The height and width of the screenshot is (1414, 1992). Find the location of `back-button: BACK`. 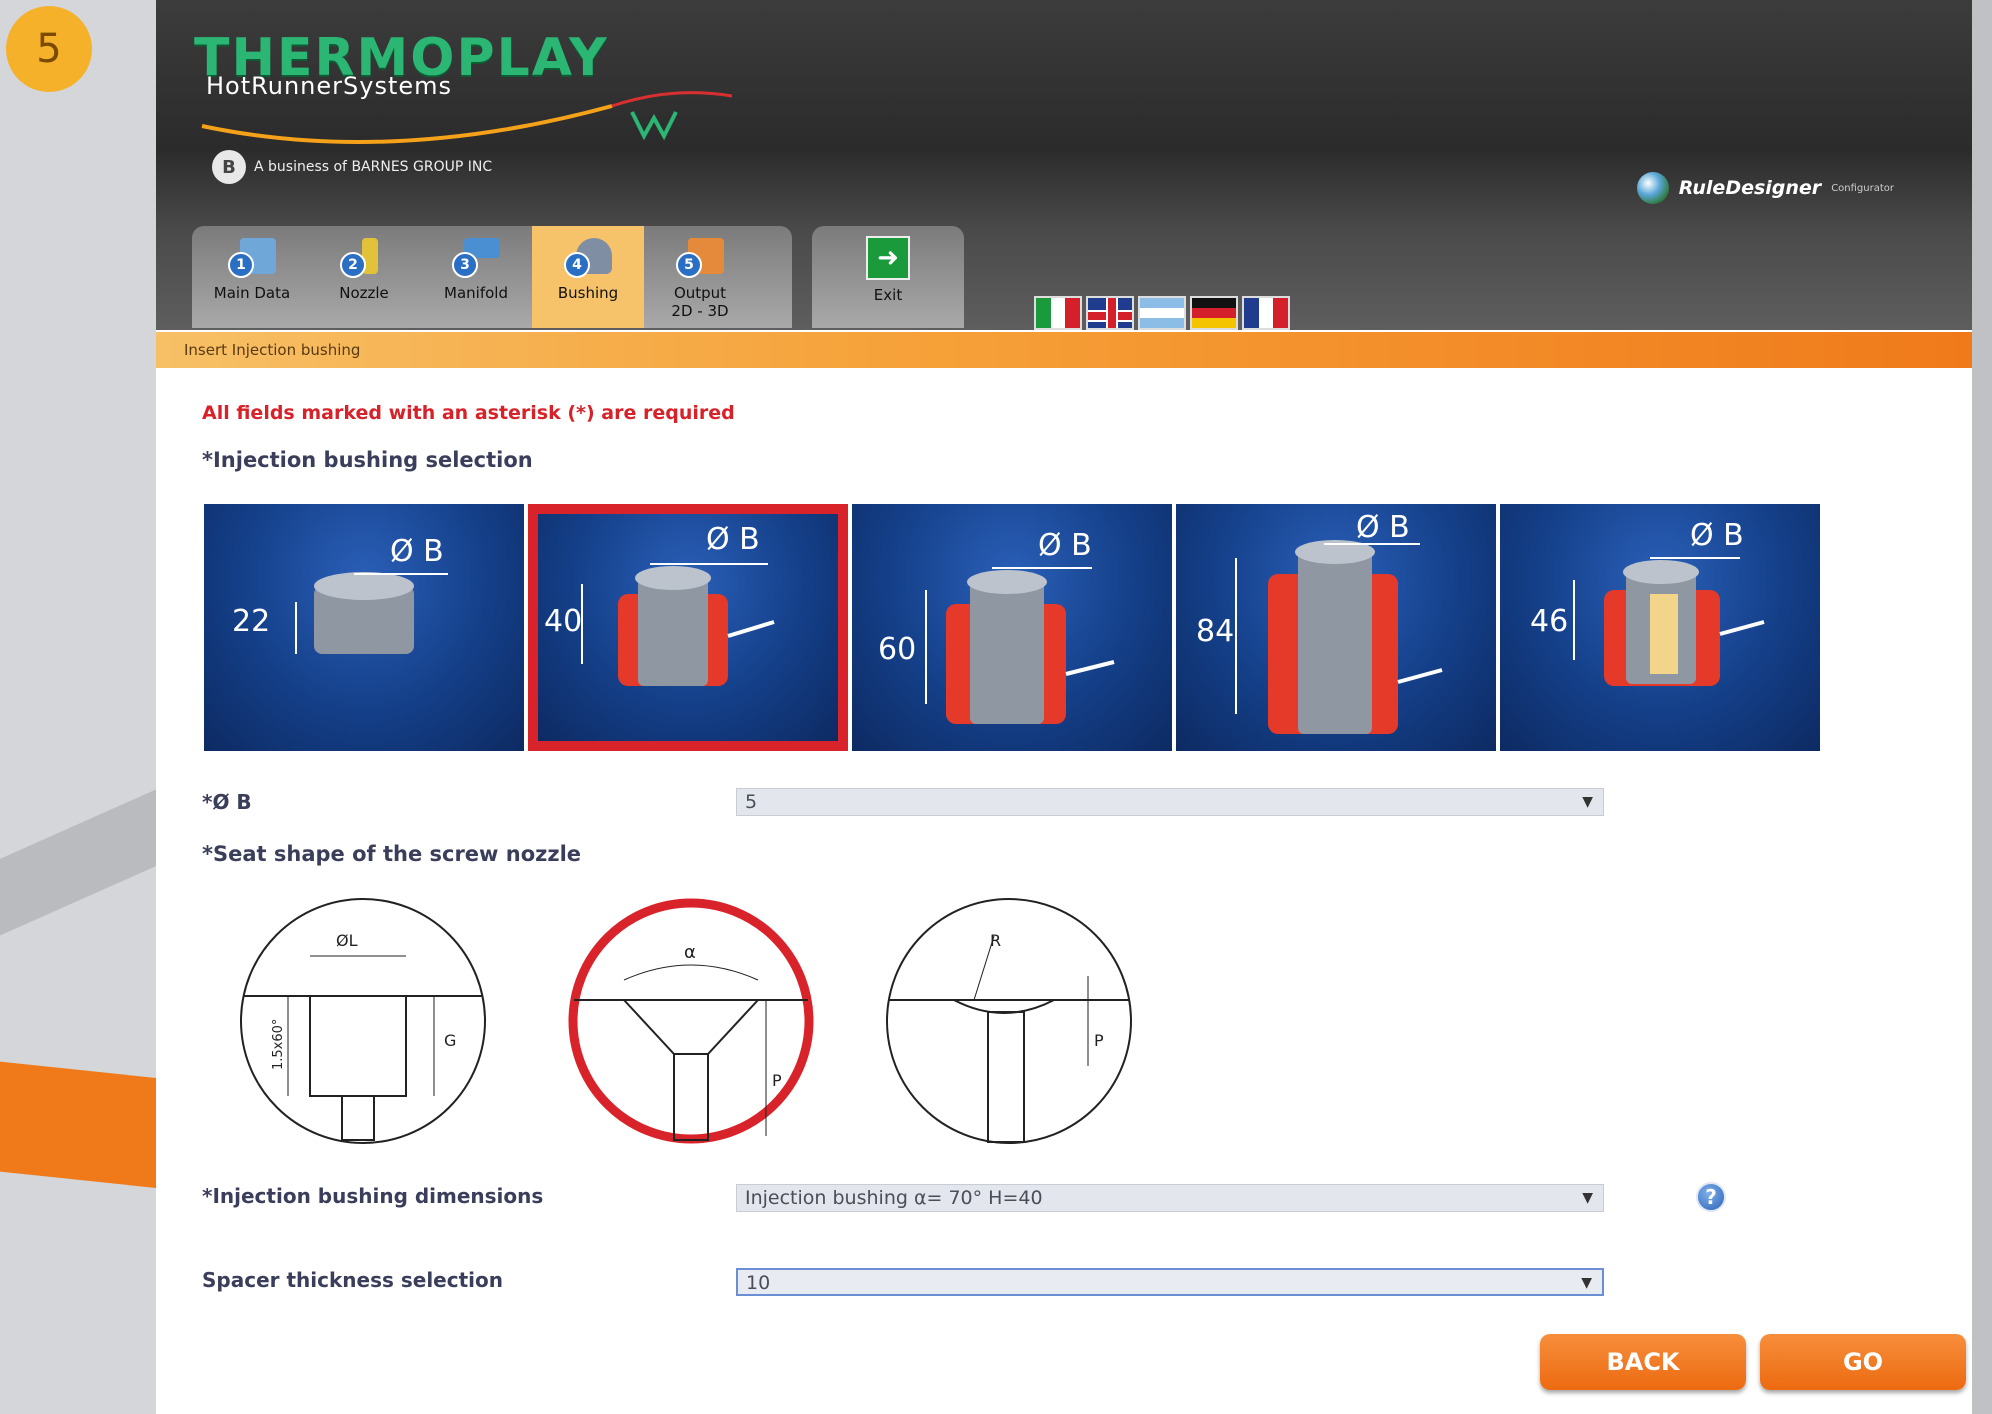

back-button: BACK is located at coordinates (1643, 1362).